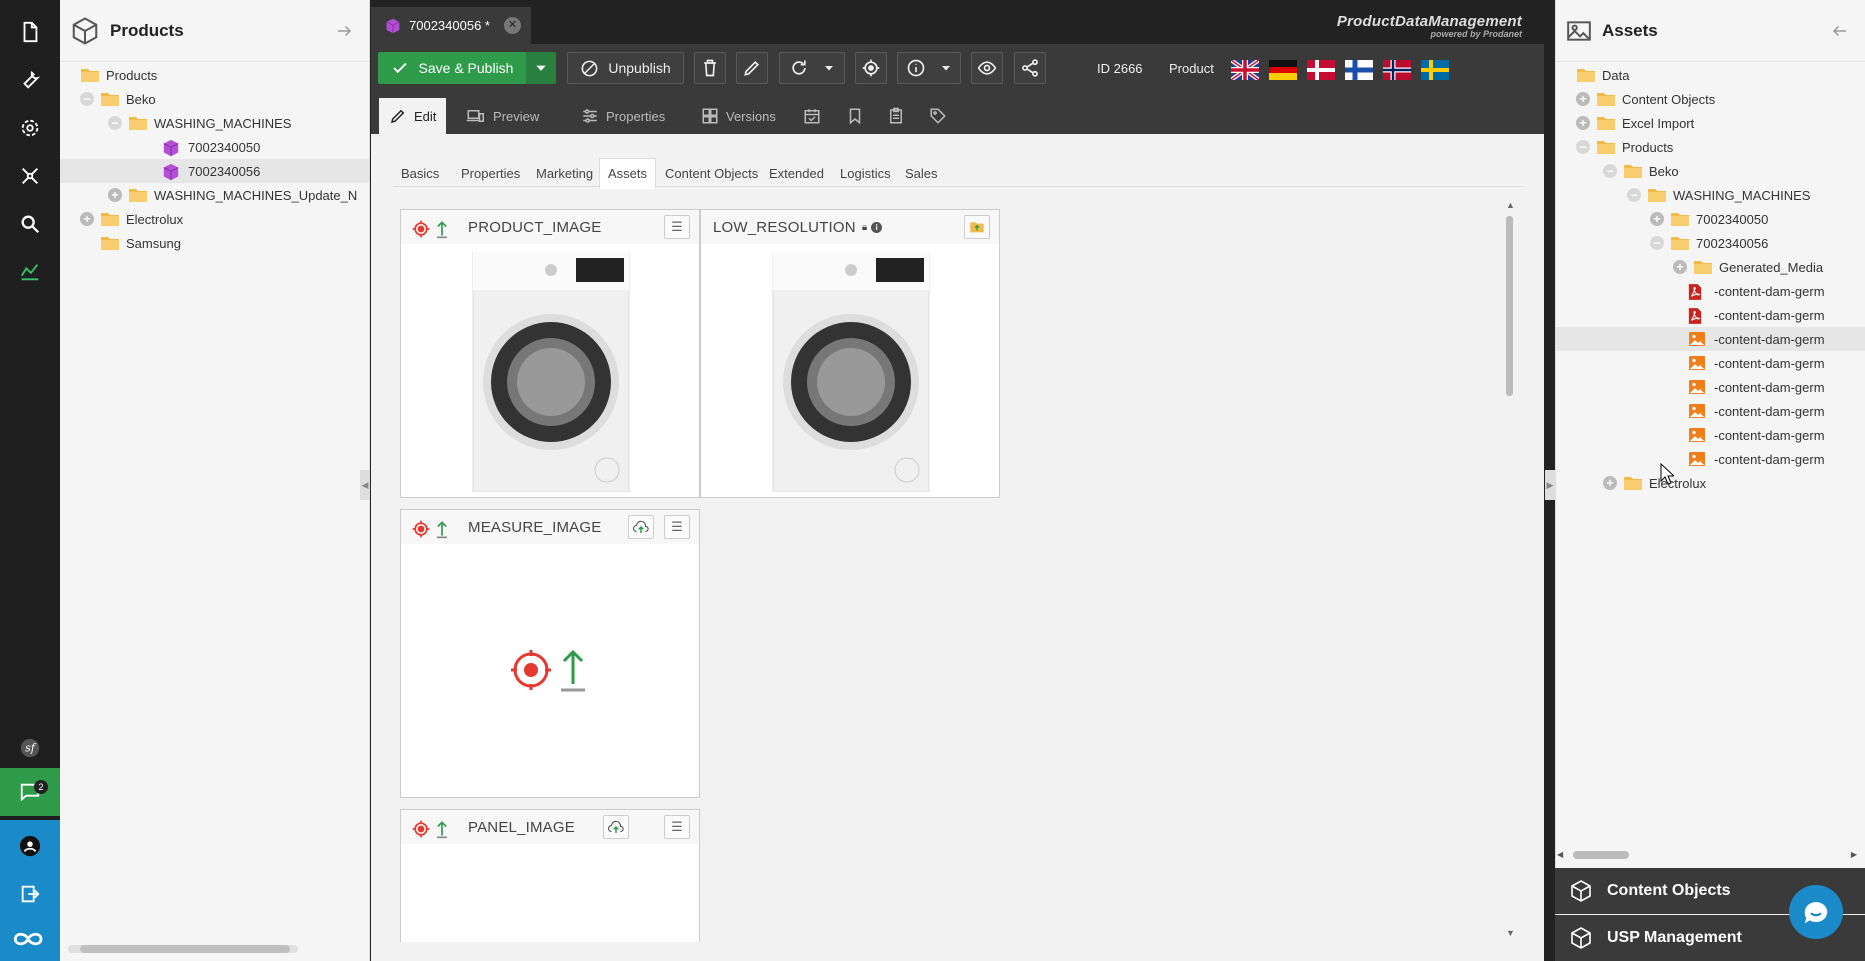 This screenshot has height=961, width=1865. Describe the element at coordinates (1435, 70) in the screenshot. I see `flag-se-icon` at that location.